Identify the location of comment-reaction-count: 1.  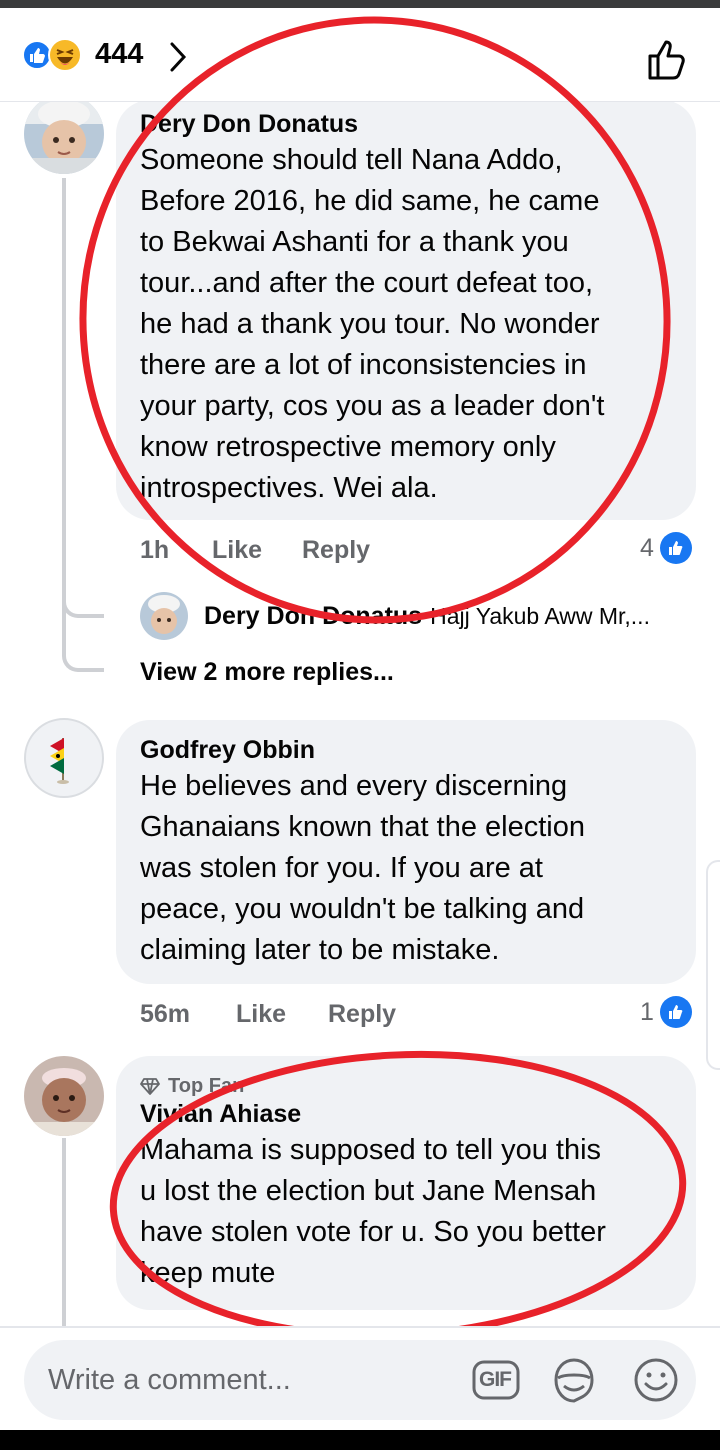
(666, 1012).